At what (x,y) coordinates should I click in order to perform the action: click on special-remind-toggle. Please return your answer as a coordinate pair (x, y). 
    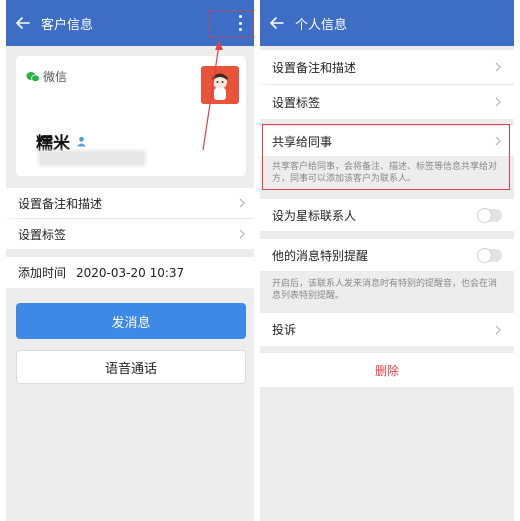
    Looking at the image, I should click on (490, 255).